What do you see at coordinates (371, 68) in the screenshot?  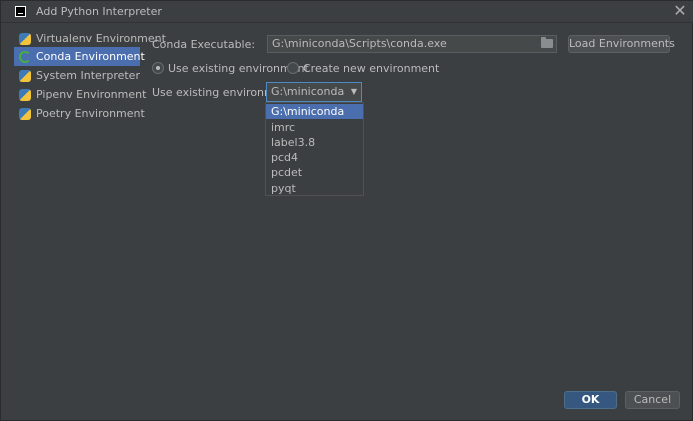 I see `create-new-radio-label: Create new environment` at bounding box center [371, 68].